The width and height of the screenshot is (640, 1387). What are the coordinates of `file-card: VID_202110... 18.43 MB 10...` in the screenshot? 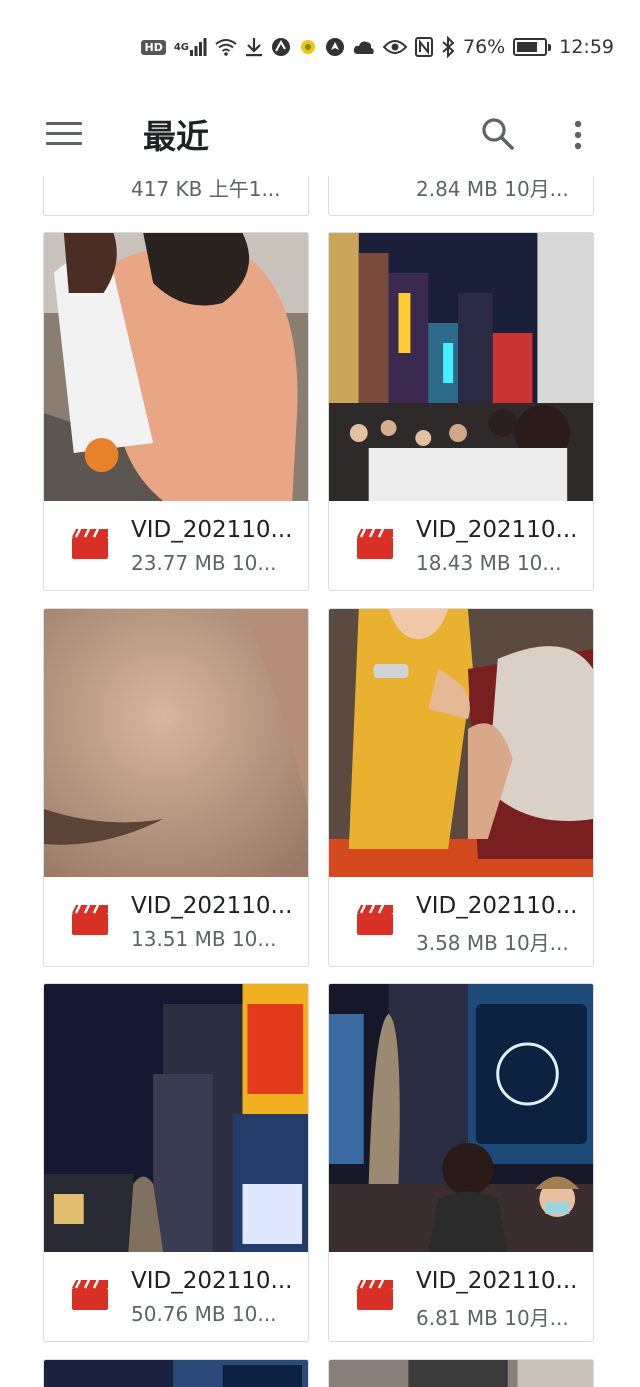 It's located at (461, 411).